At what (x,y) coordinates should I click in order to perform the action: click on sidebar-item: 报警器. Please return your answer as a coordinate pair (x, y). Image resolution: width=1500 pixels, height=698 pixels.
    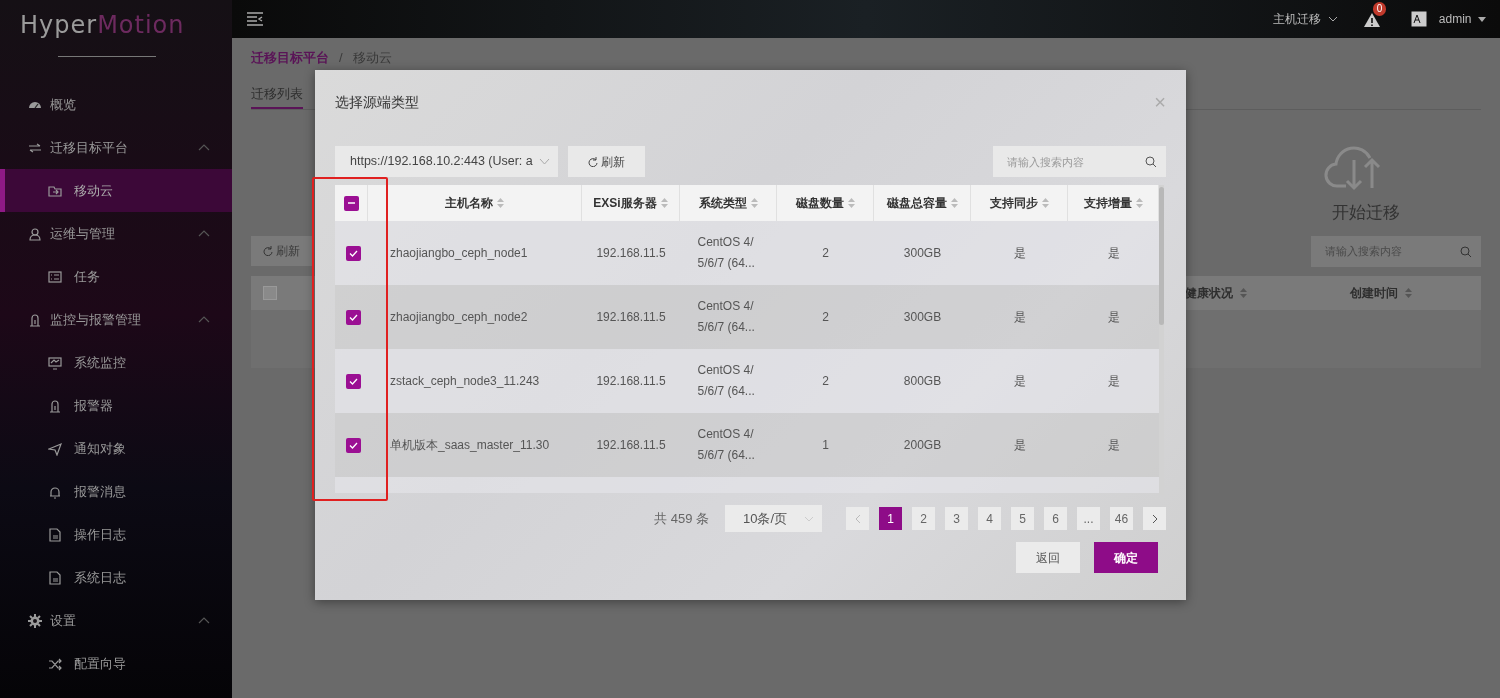
    Looking at the image, I should click on (116, 405).